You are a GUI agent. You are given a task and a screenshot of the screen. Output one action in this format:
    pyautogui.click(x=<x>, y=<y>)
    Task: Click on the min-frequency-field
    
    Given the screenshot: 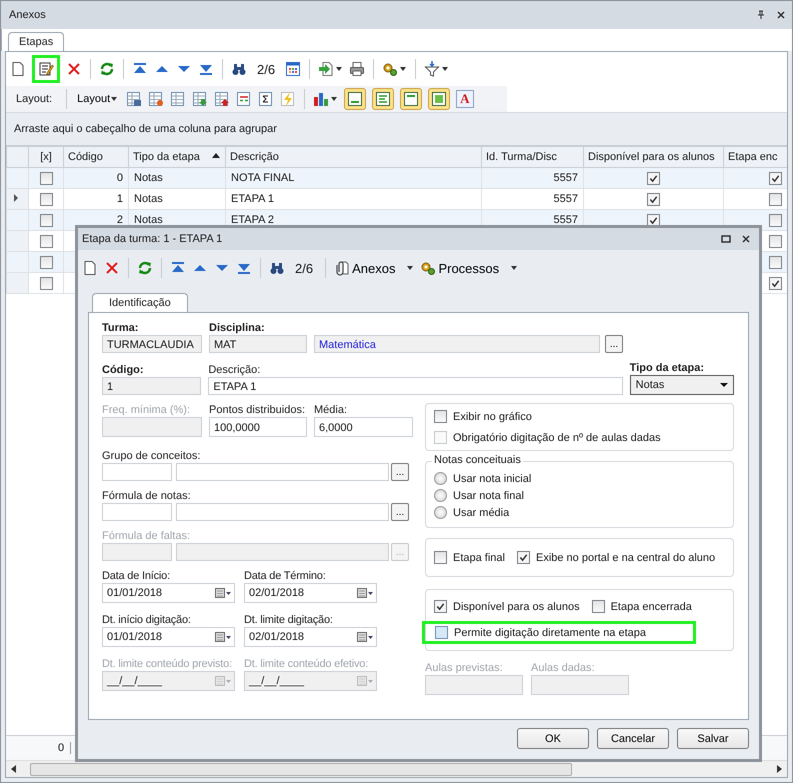 What is the action you would take?
    pyautogui.click(x=152, y=427)
    